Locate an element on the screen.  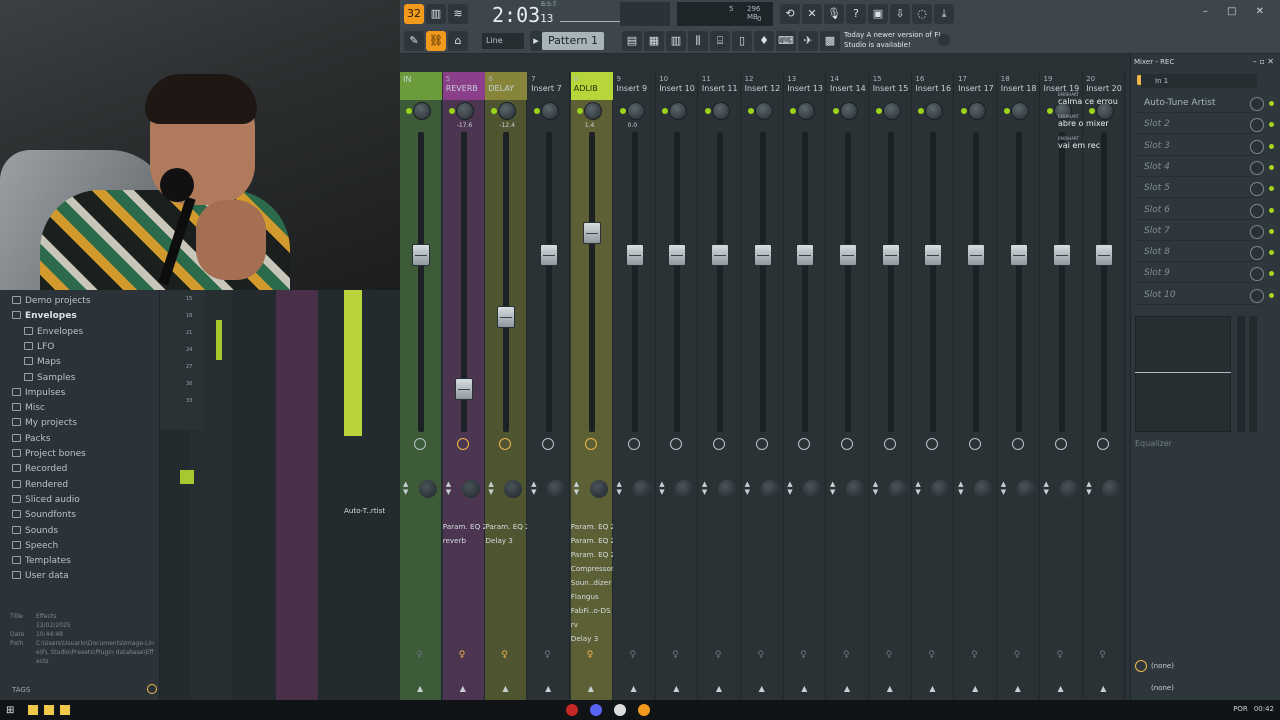
mixer-icon: ⫼ is located at coordinates (698, 41).